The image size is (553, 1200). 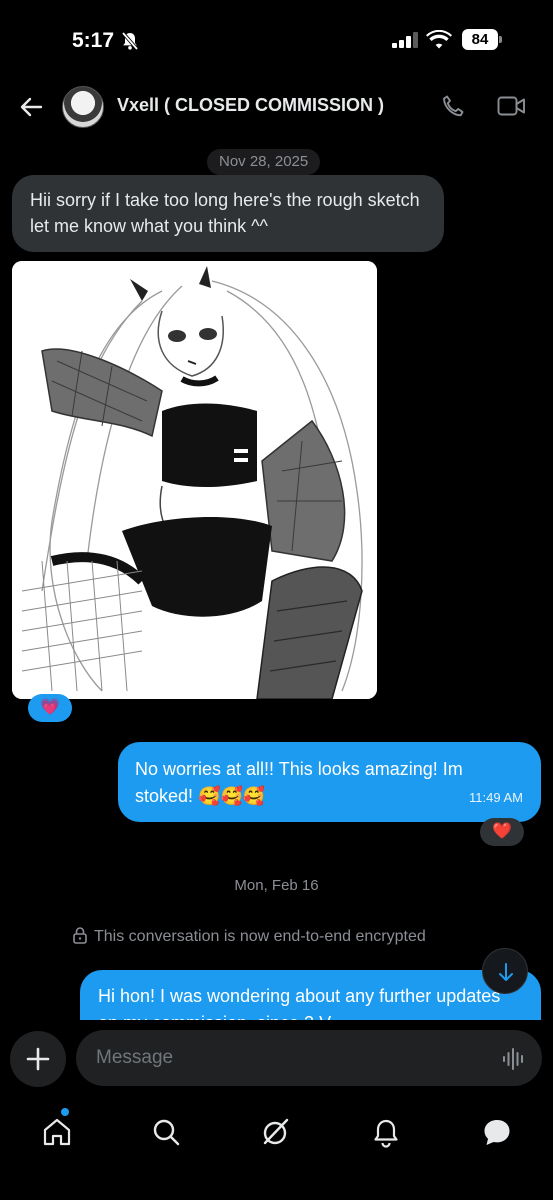 What do you see at coordinates (65, 1112) in the screenshot?
I see `notification-dot` at bounding box center [65, 1112].